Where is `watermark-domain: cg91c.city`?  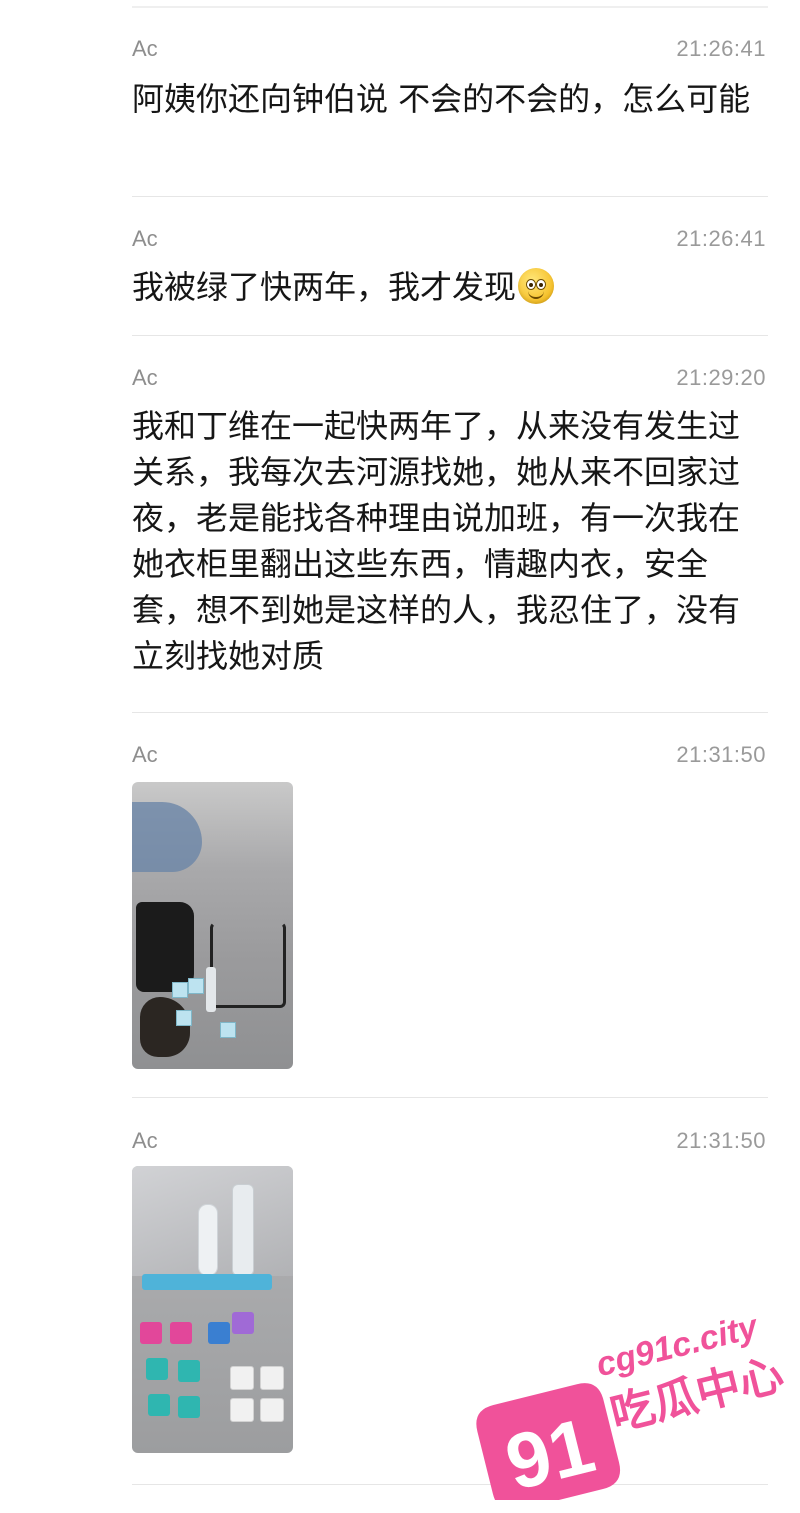
watermark-domain: cg91c.city is located at coordinates (677, 1345).